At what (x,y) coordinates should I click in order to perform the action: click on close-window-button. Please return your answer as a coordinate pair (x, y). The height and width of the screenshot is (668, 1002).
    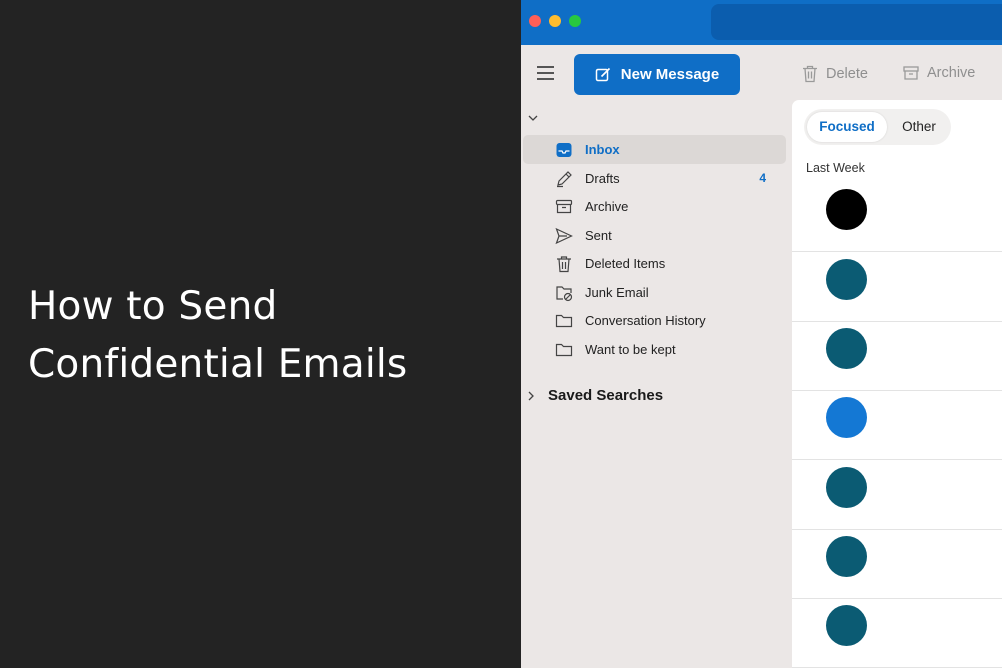
    Looking at the image, I should click on (535, 21).